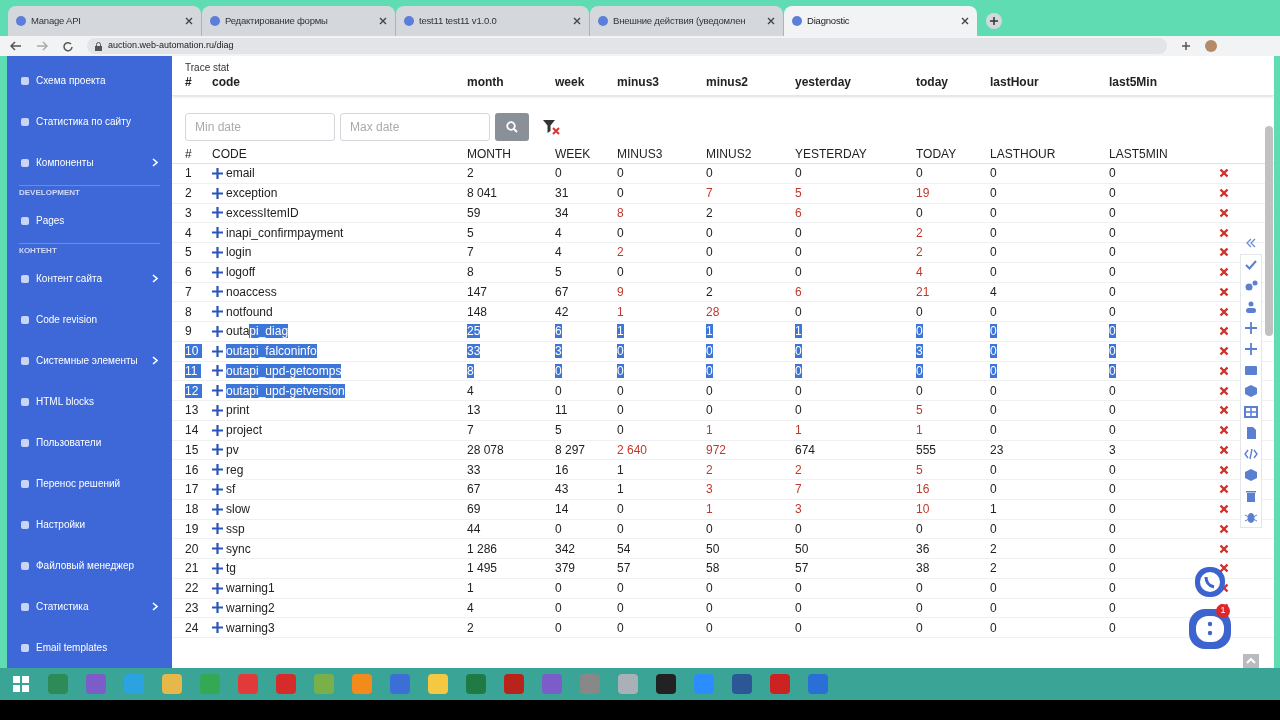 The image size is (1280, 720). What do you see at coordinates (482, 568) in the screenshot?
I see `table-cell: 1 495` at bounding box center [482, 568].